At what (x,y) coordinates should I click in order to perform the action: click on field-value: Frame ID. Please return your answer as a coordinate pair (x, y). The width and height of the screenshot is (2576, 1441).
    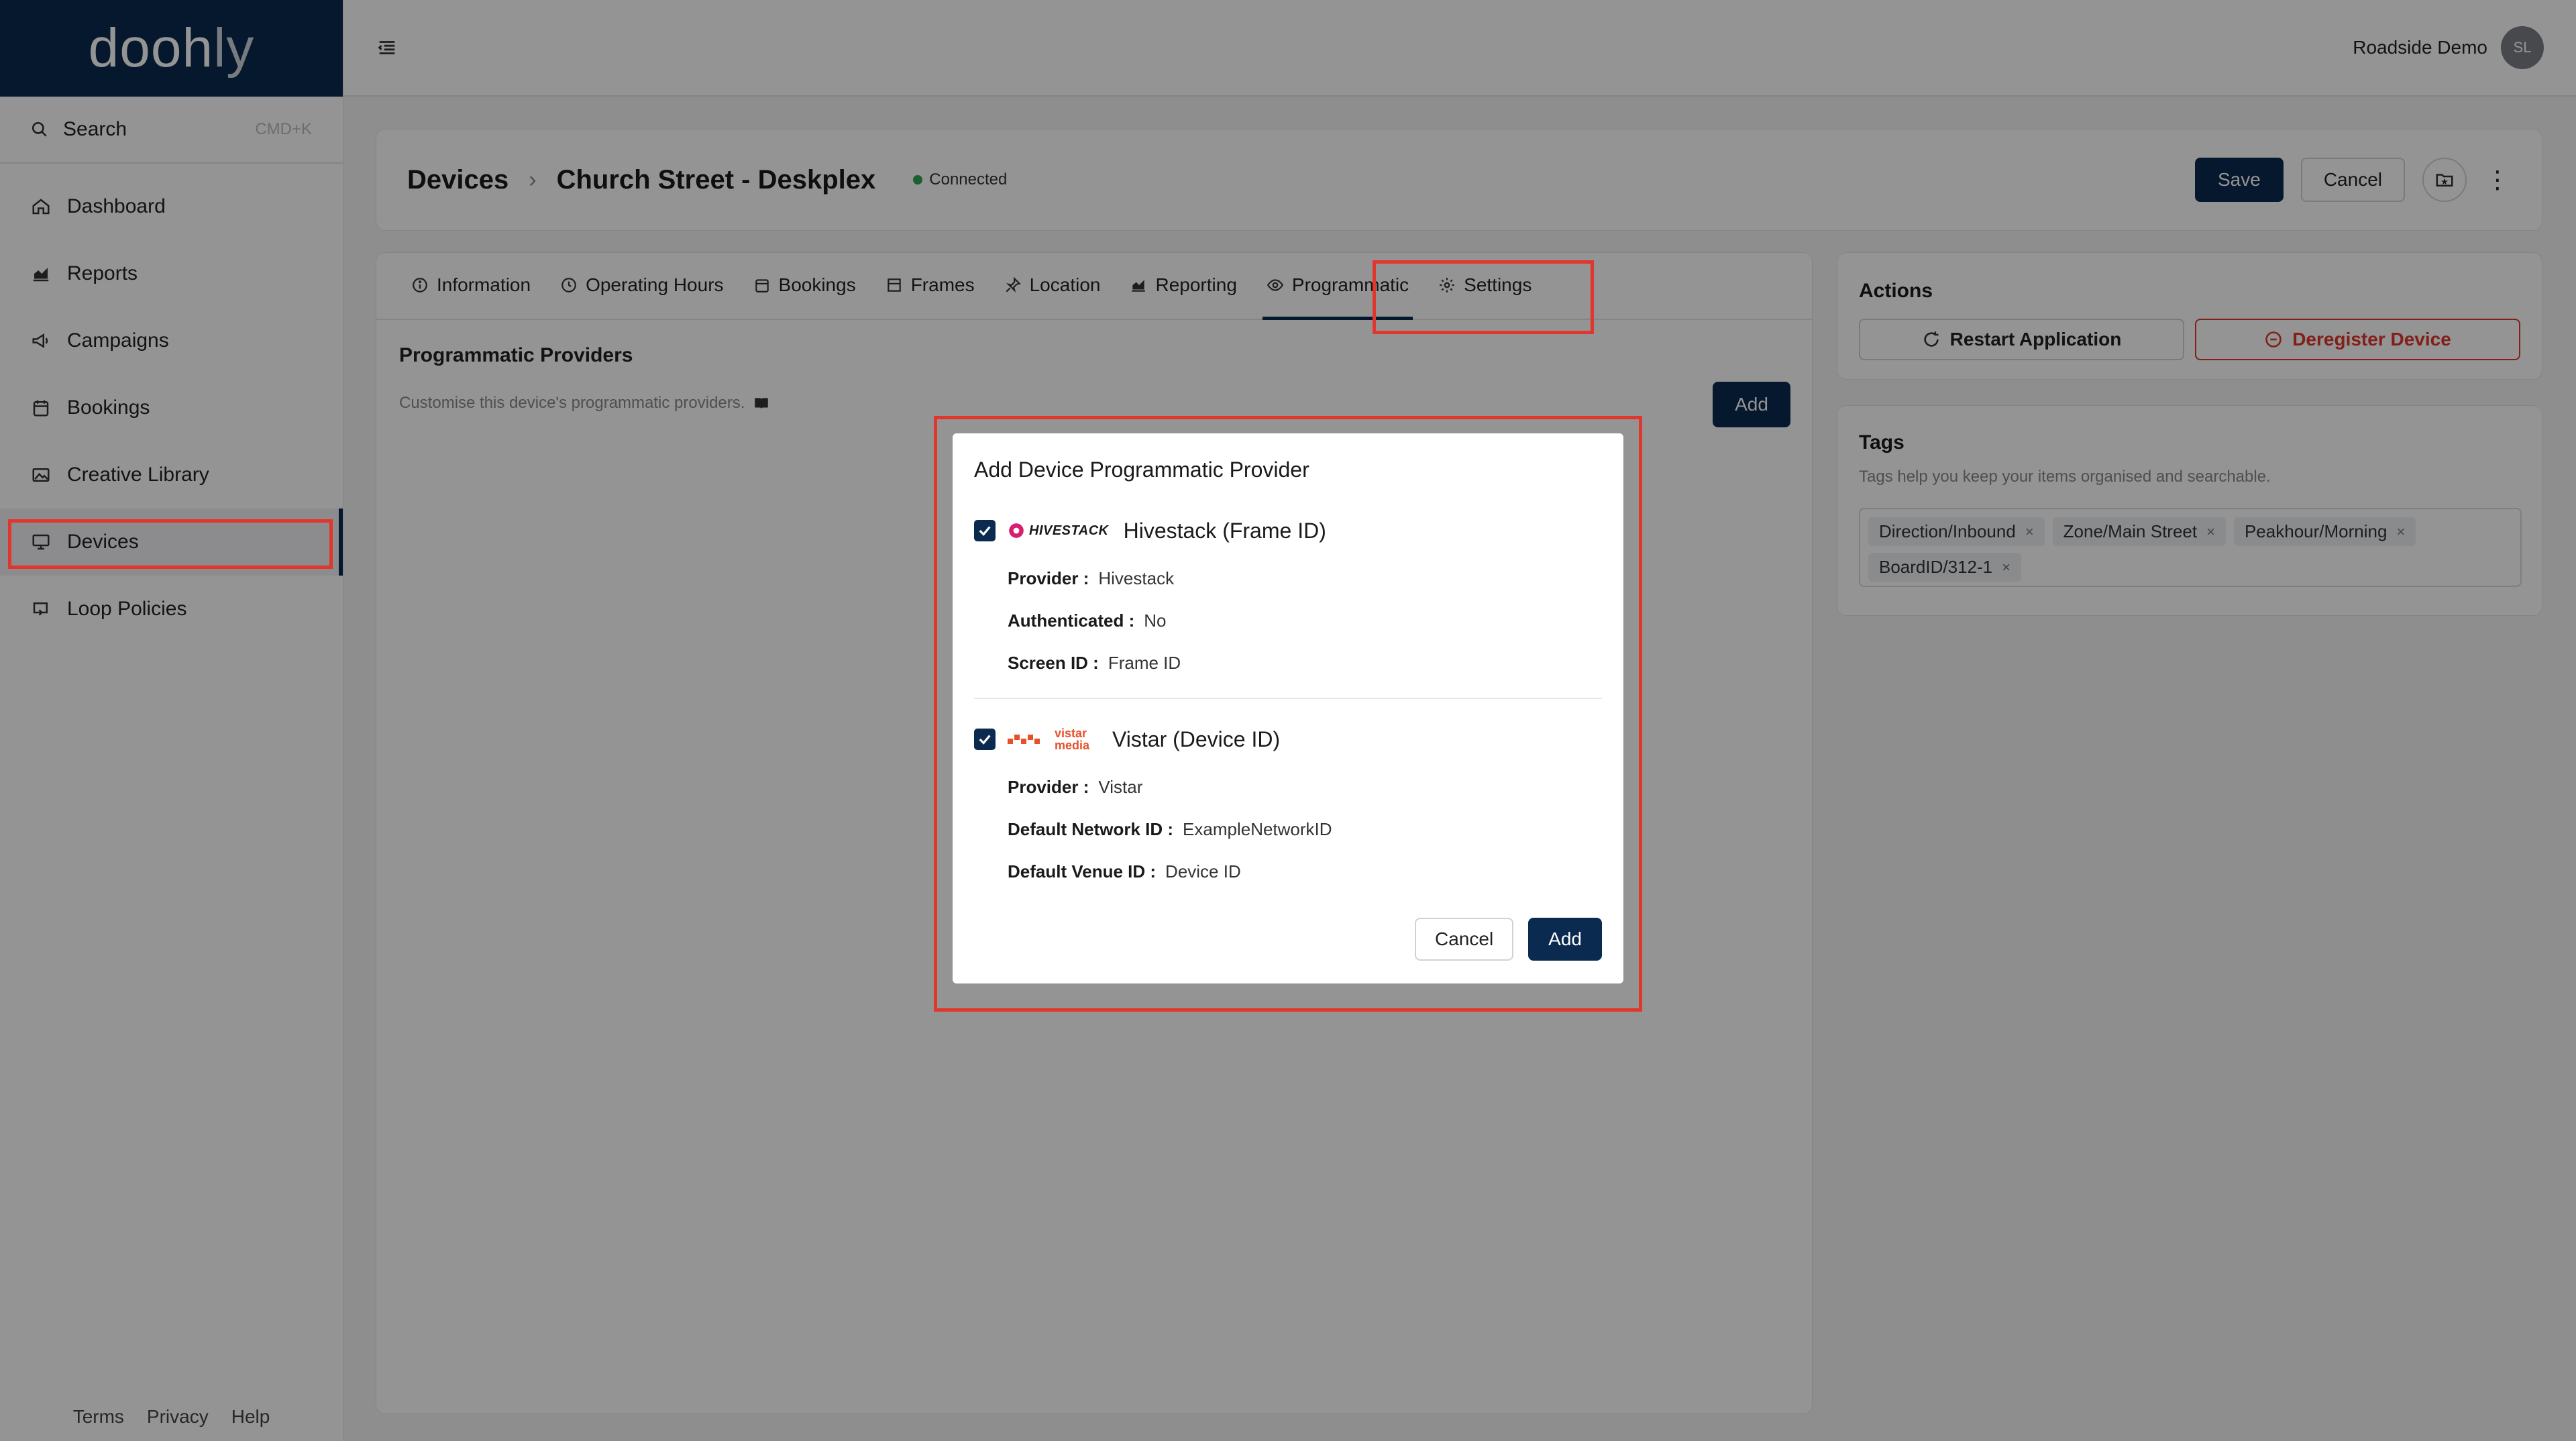
    Looking at the image, I should click on (1144, 663).